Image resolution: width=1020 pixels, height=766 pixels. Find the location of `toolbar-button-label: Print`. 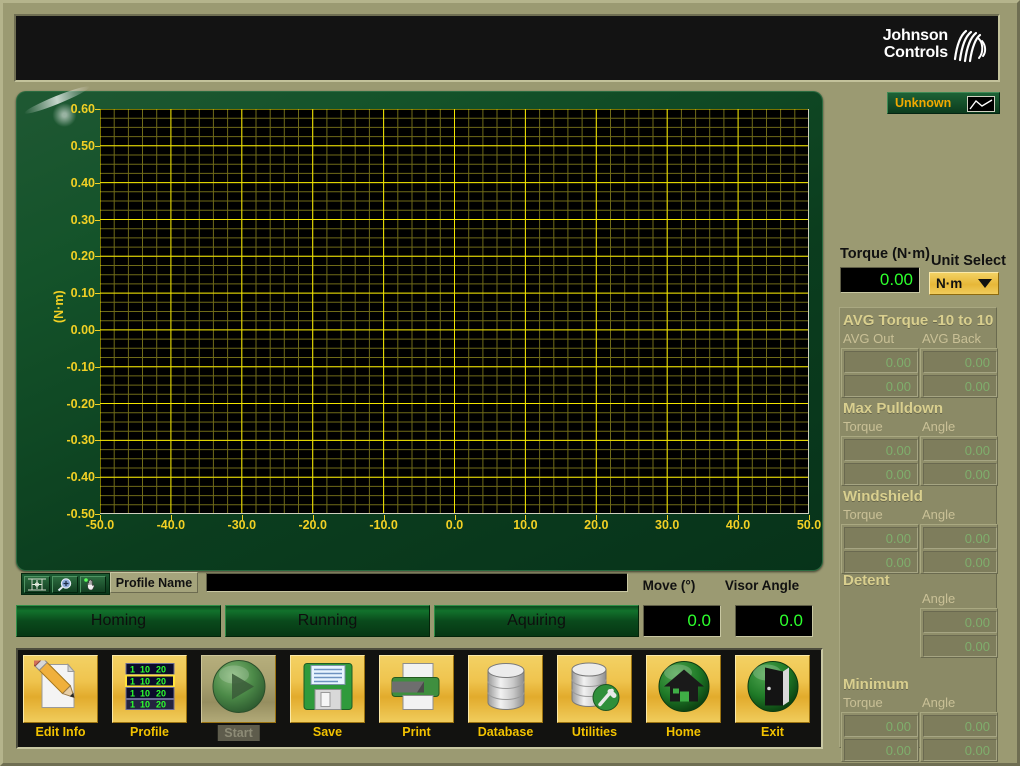

toolbar-button-label: Print is located at coordinates (416, 732).